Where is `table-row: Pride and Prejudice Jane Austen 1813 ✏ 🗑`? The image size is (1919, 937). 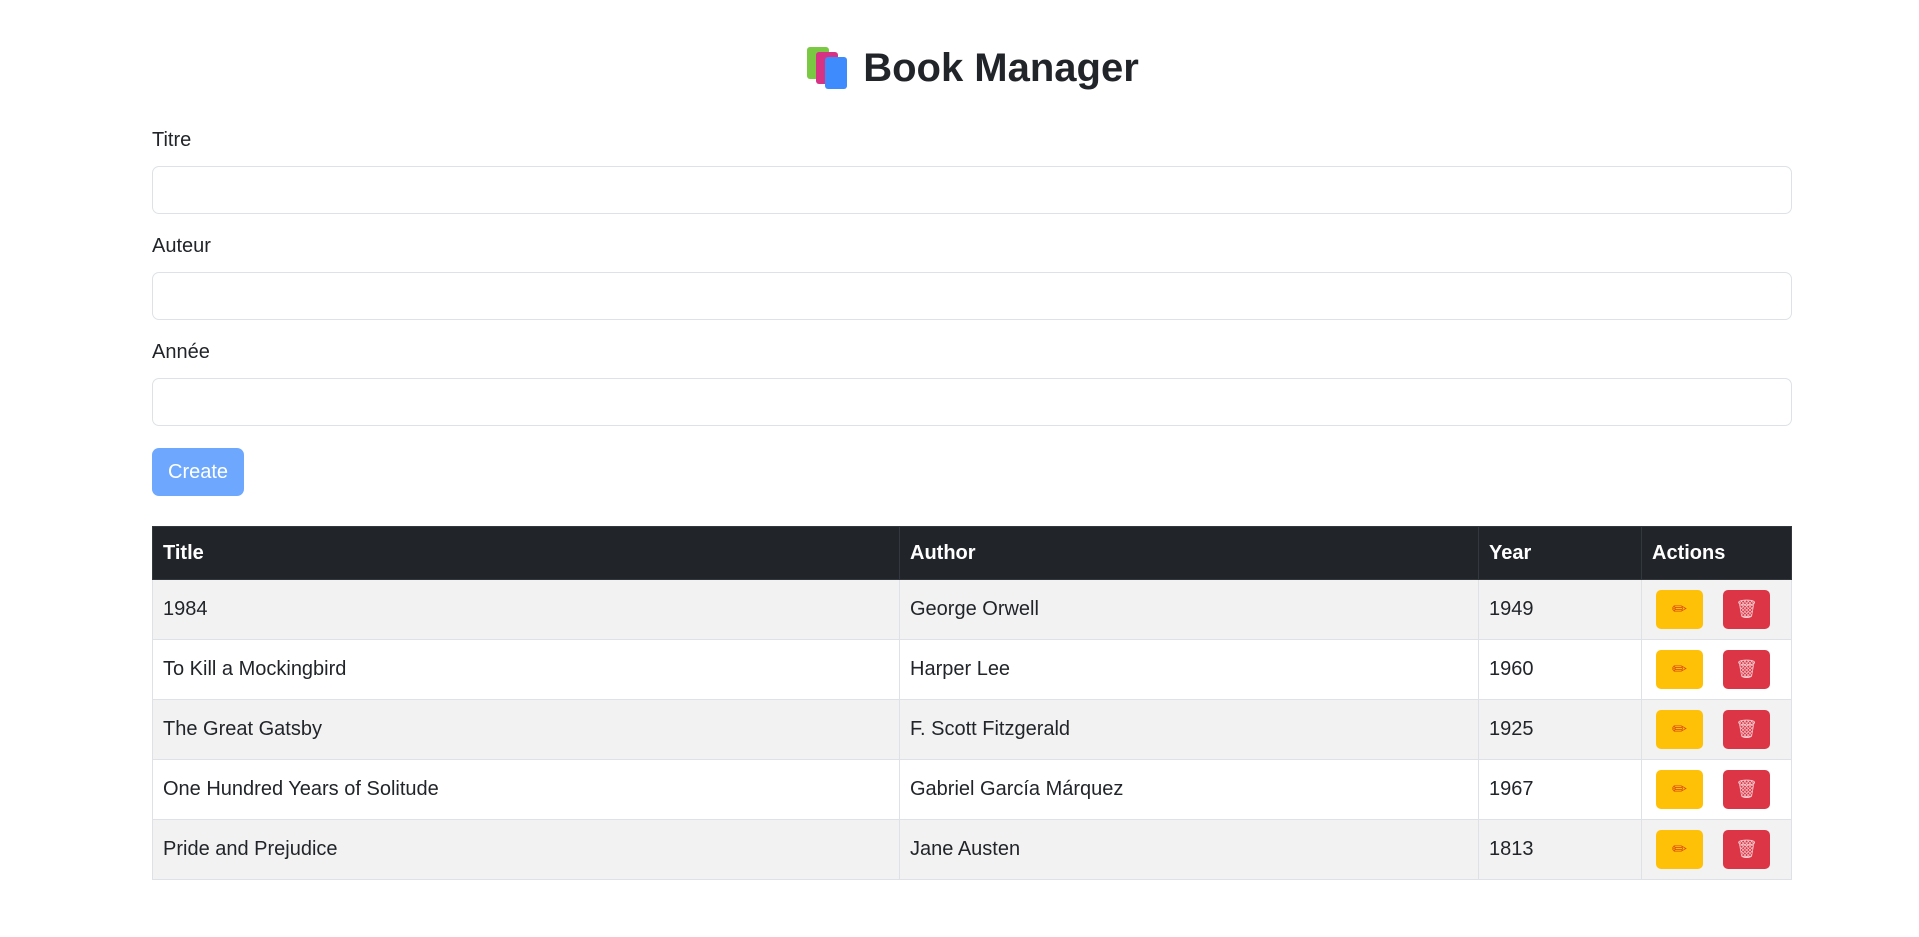
table-row: Pride and Prejudice Jane Austen 1813 ✏ 🗑 is located at coordinates (972, 849).